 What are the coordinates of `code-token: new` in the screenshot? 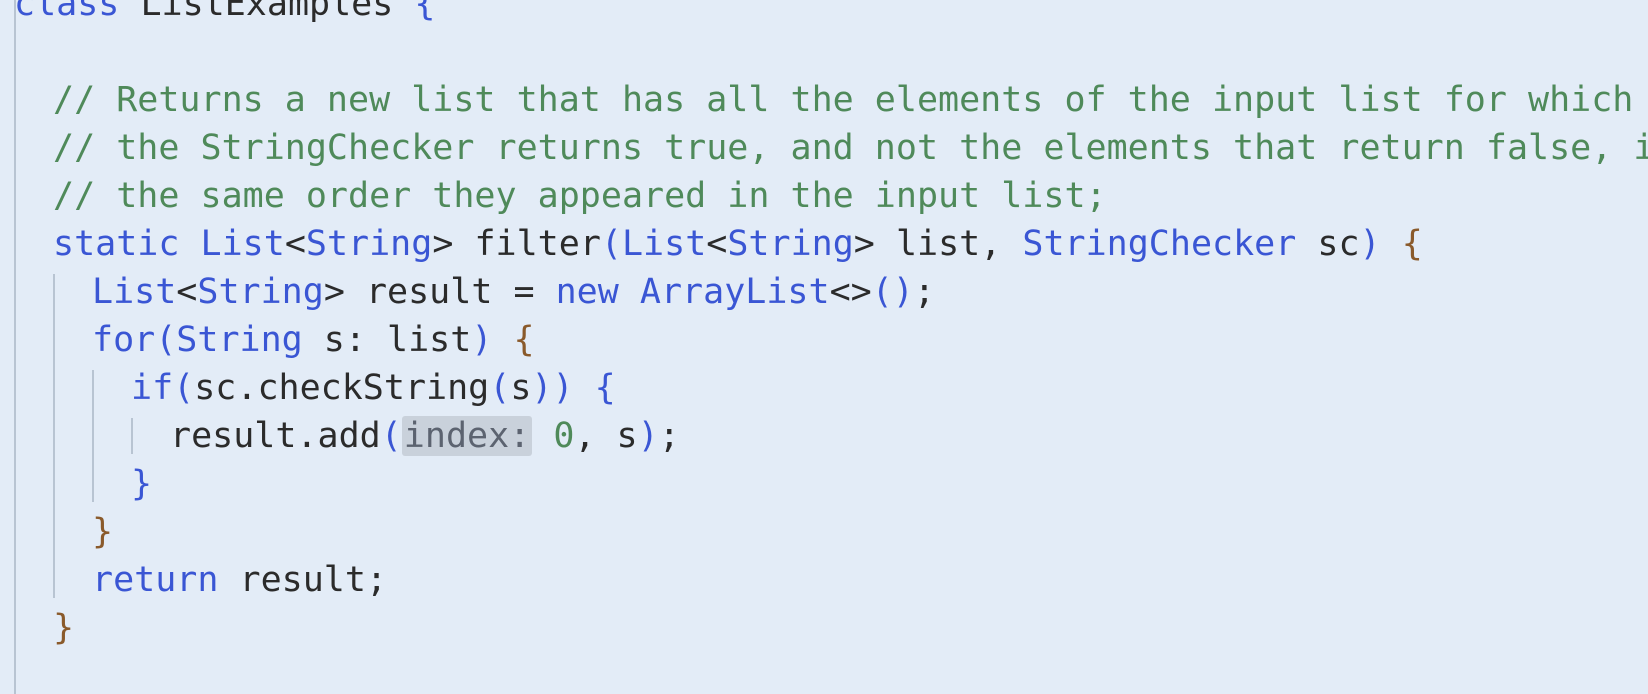 It's located at (597, 292).